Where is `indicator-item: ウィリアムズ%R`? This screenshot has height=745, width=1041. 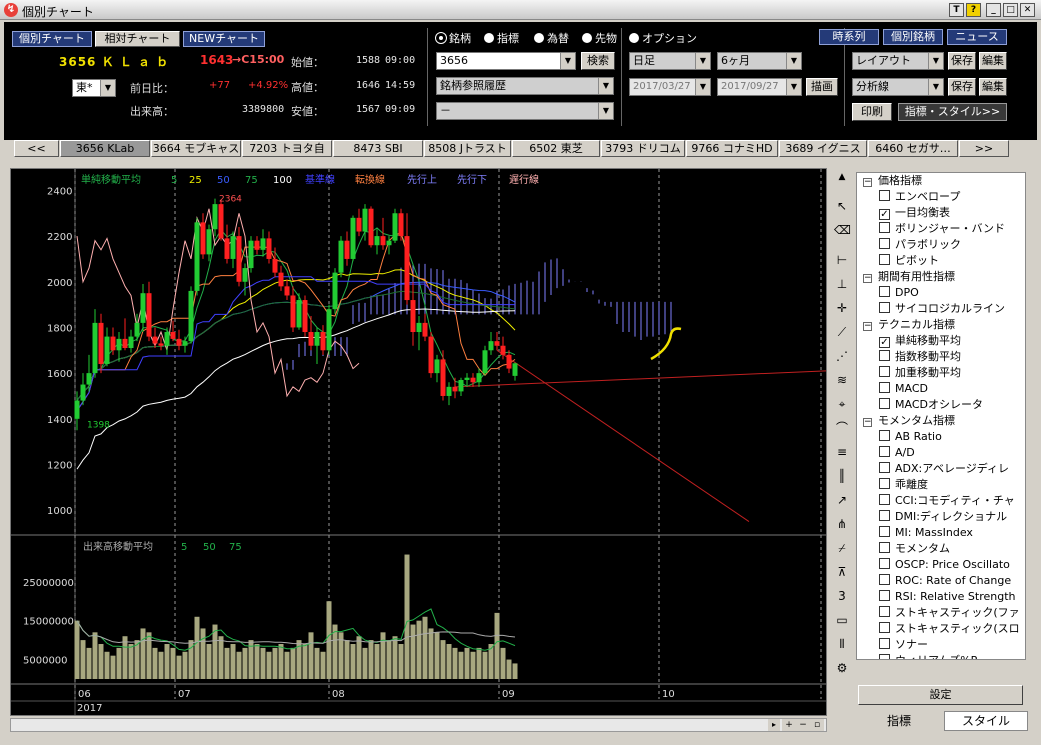
indicator-item: ウィリアムズ%R is located at coordinates (941, 656).